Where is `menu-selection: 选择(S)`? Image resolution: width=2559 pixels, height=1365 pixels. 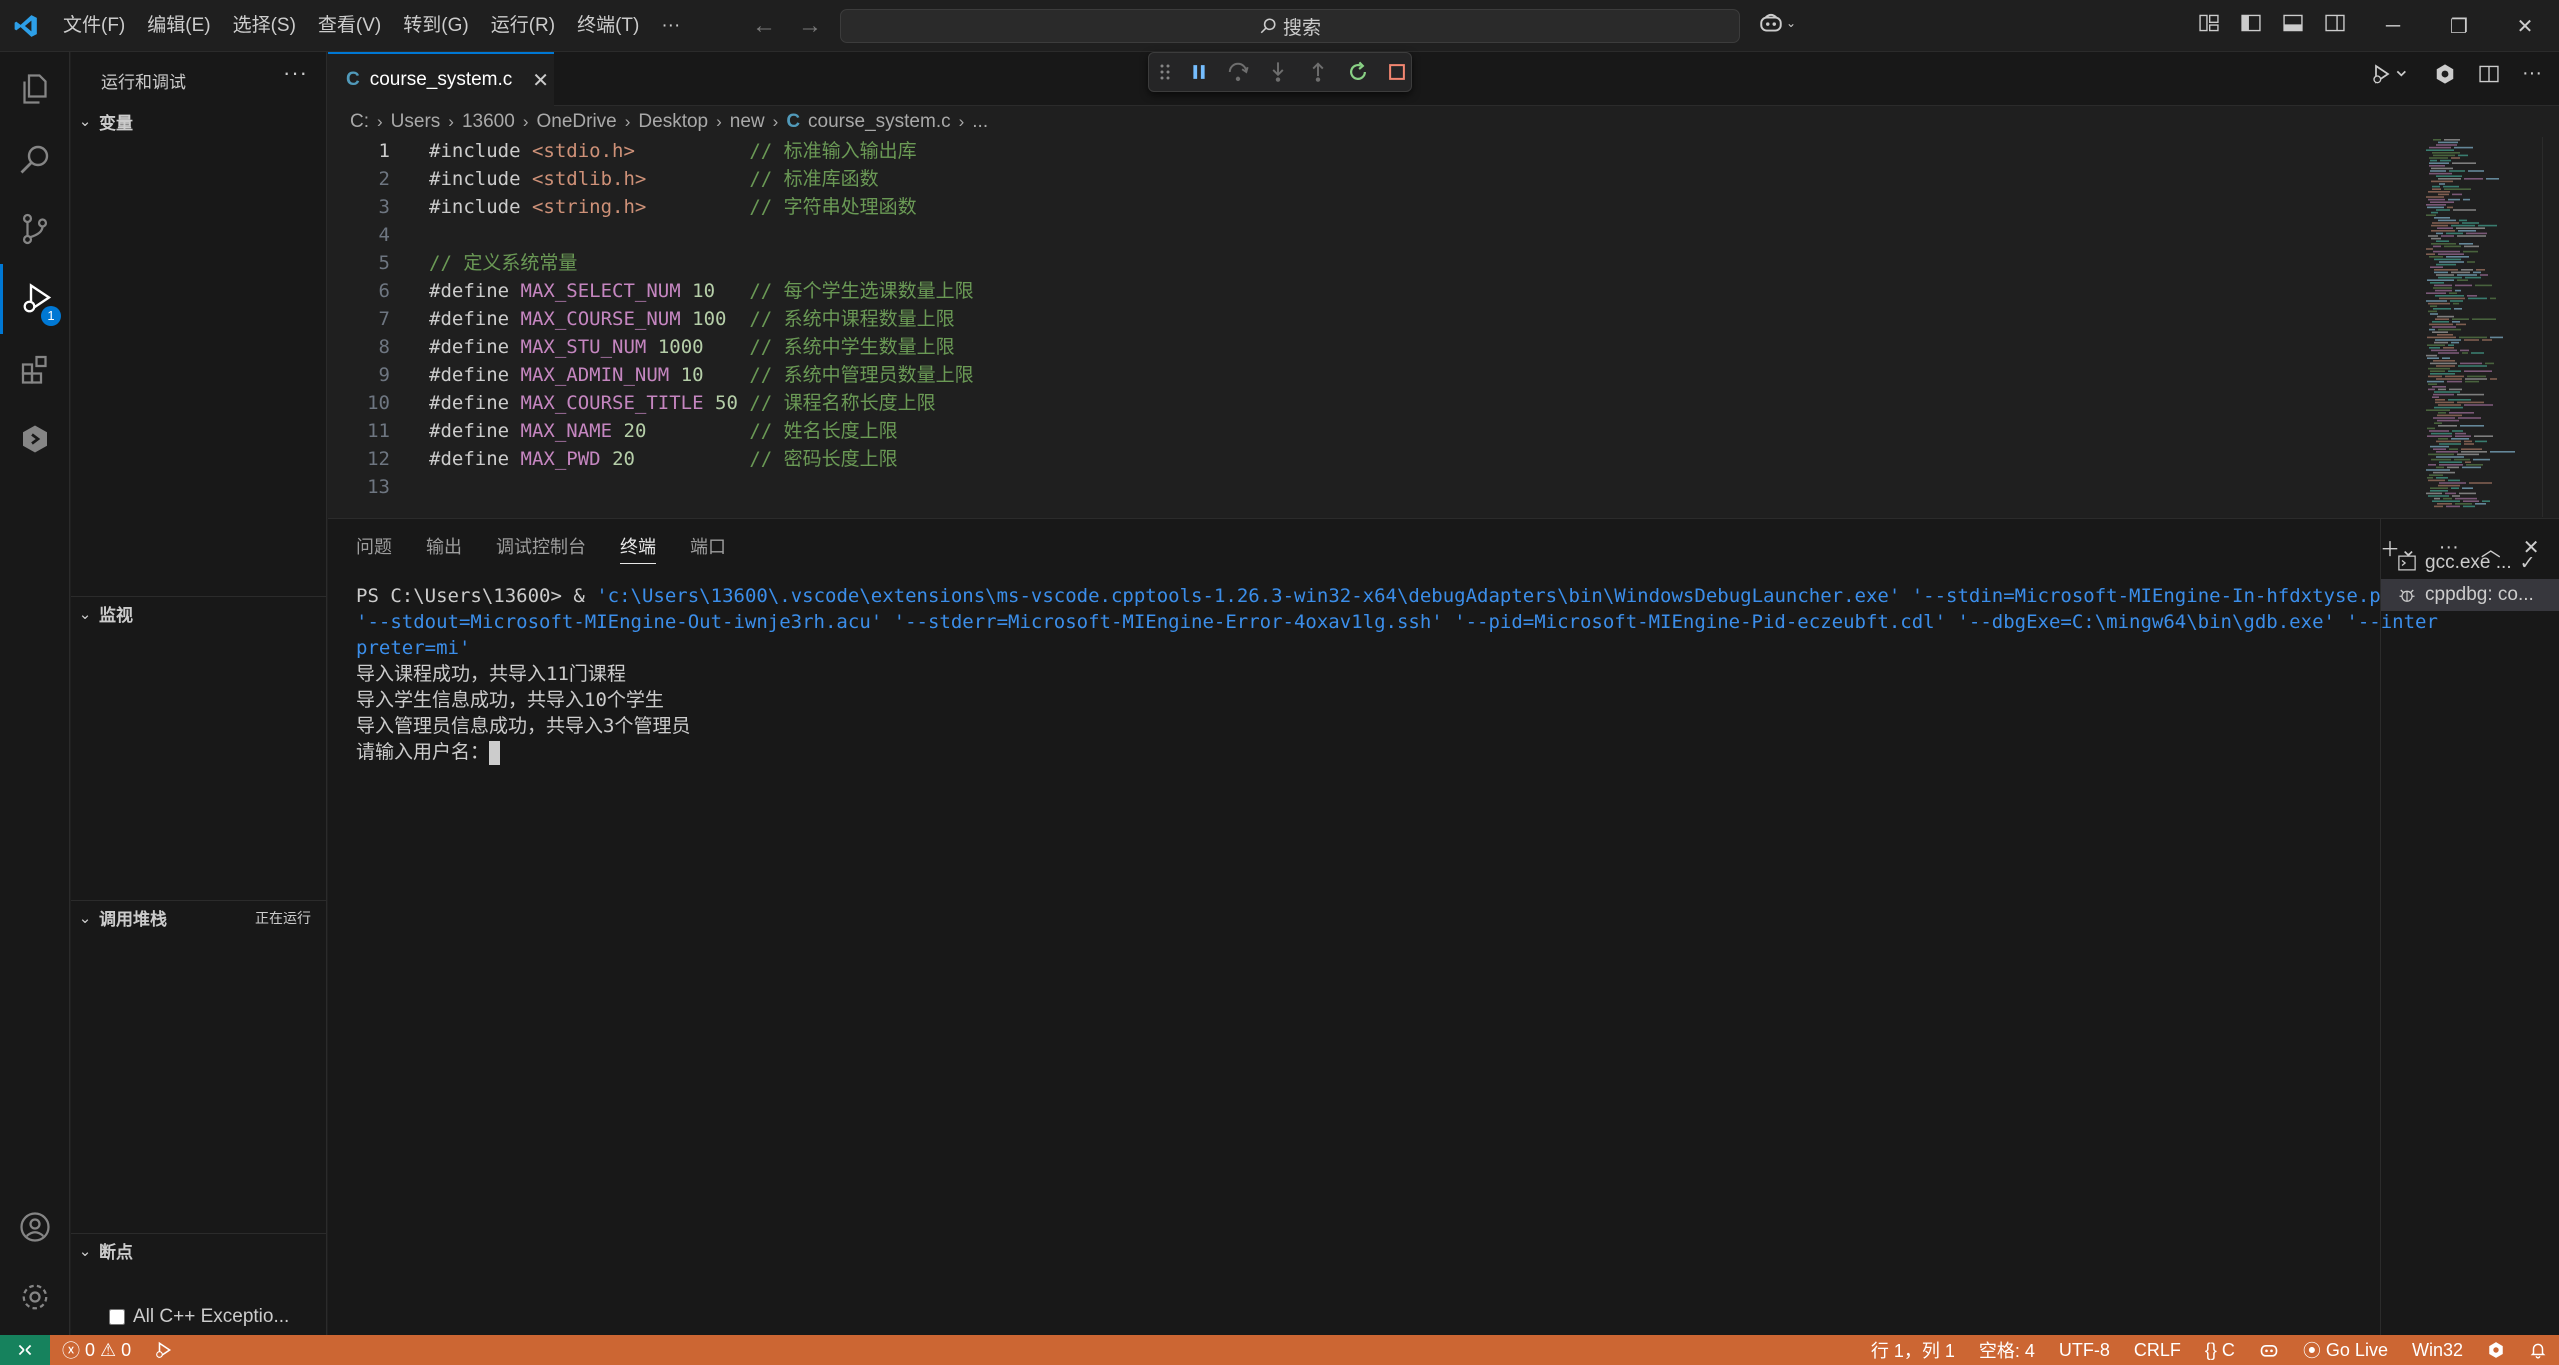
menu-selection: 选择(S) is located at coordinates (264, 26).